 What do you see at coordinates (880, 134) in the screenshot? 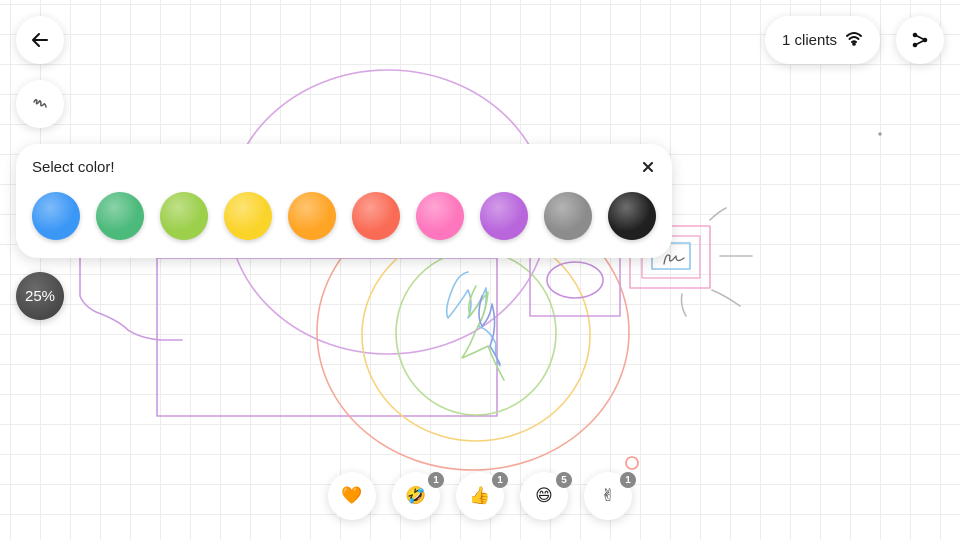
I see `sketch-gray-dot` at bounding box center [880, 134].